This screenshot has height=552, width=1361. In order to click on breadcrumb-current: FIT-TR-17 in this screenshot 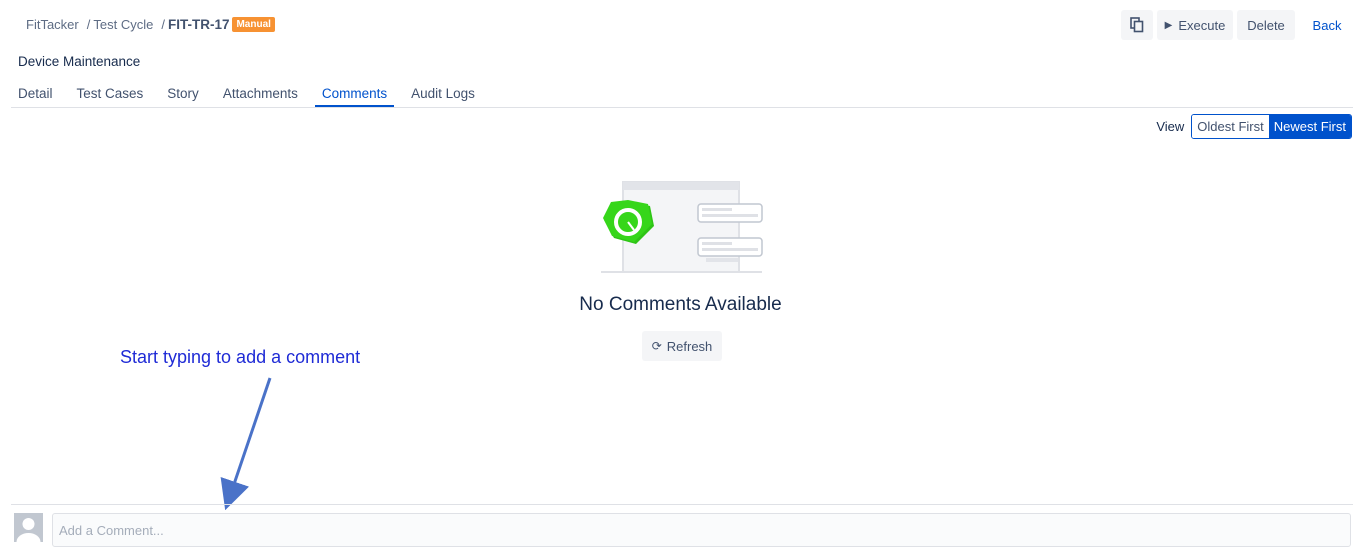, I will do `click(198, 24)`.